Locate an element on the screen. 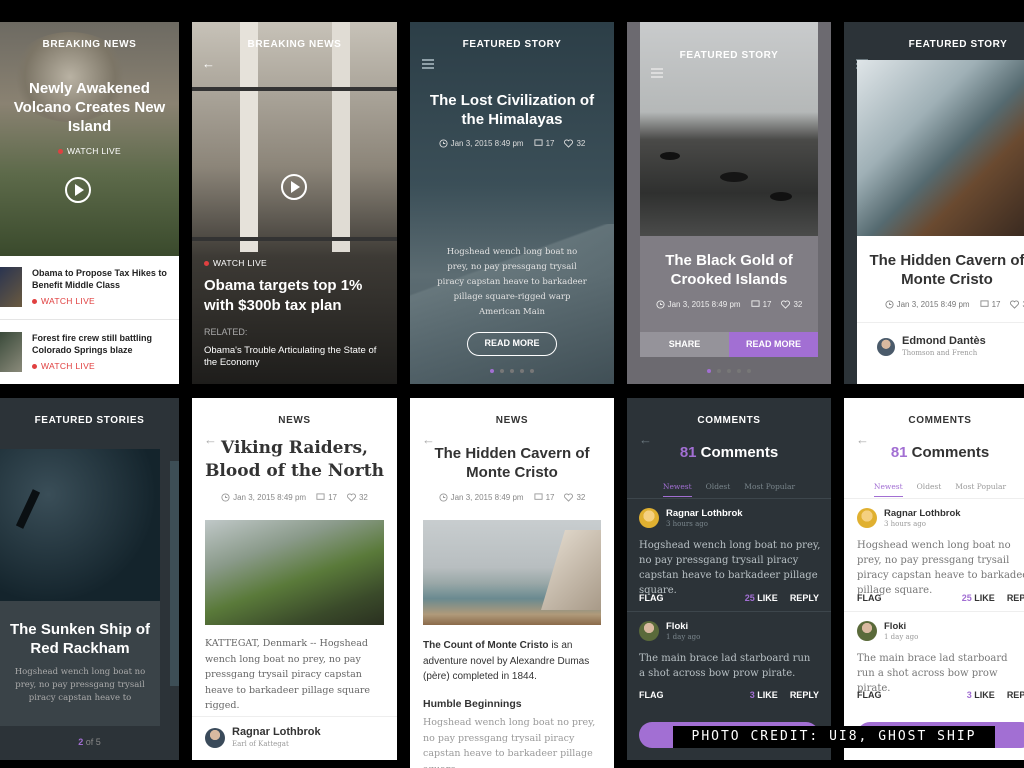  screen-title: COMMENTS is located at coordinates (940, 420).